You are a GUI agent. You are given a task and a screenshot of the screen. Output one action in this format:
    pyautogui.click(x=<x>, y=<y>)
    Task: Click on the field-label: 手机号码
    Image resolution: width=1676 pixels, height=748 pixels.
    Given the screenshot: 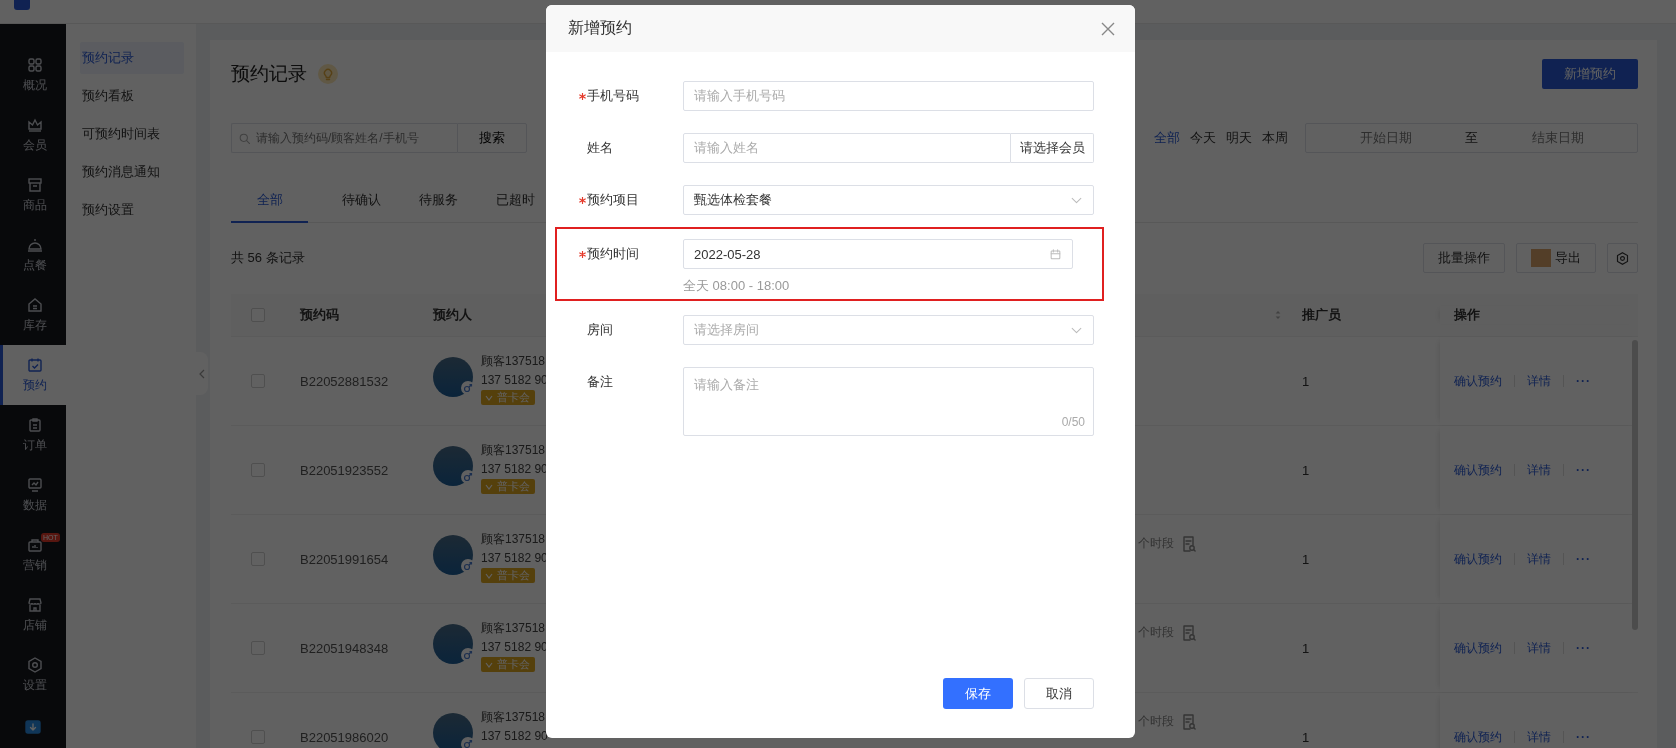 What is the action you would take?
    pyautogui.click(x=613, y=96)
    